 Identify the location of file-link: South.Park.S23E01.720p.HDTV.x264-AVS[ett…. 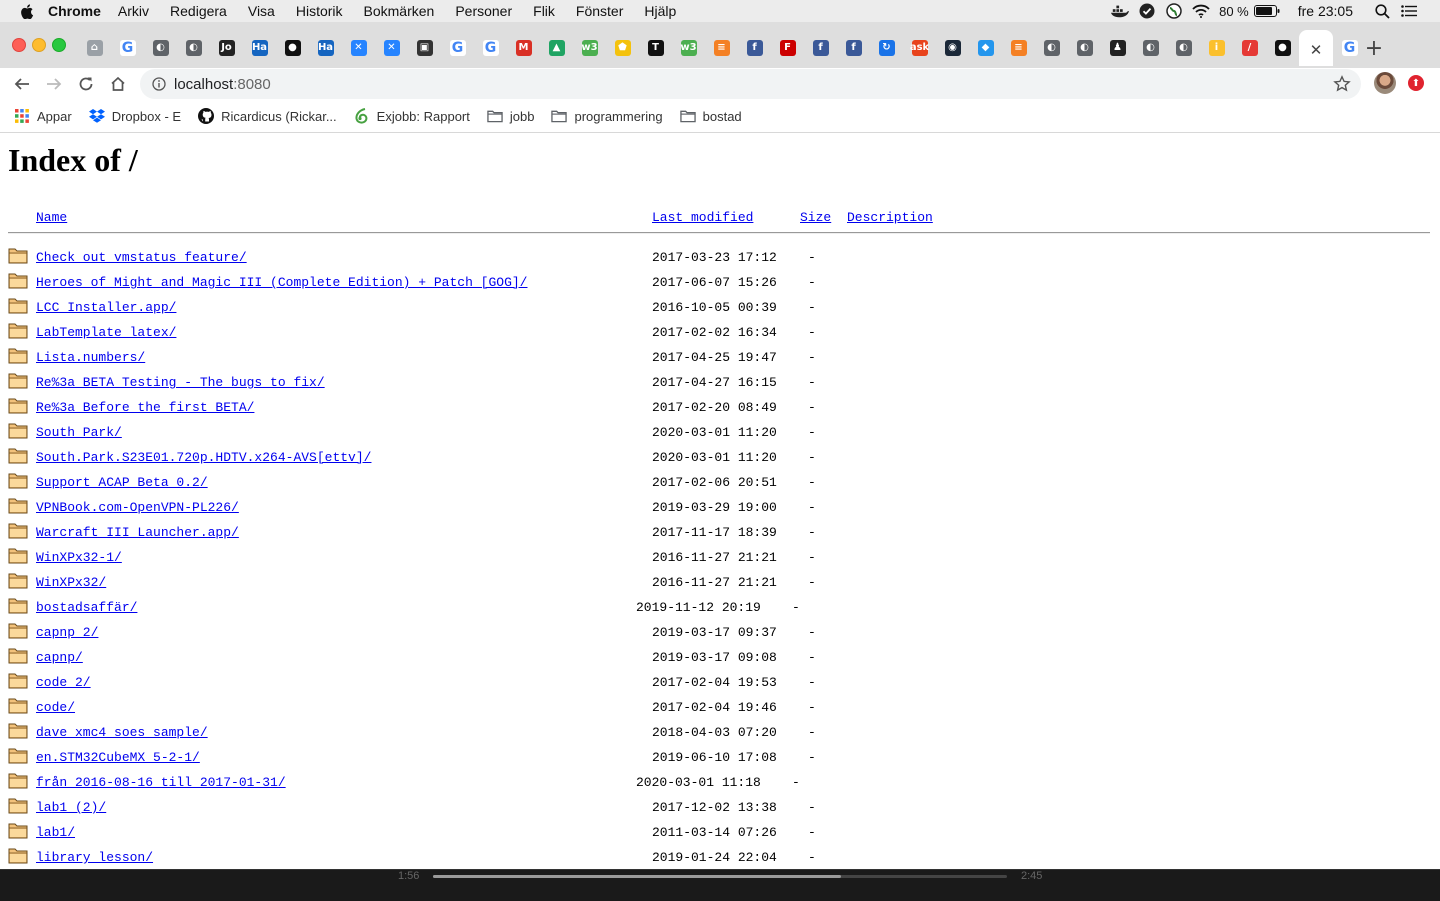
(203, 457).